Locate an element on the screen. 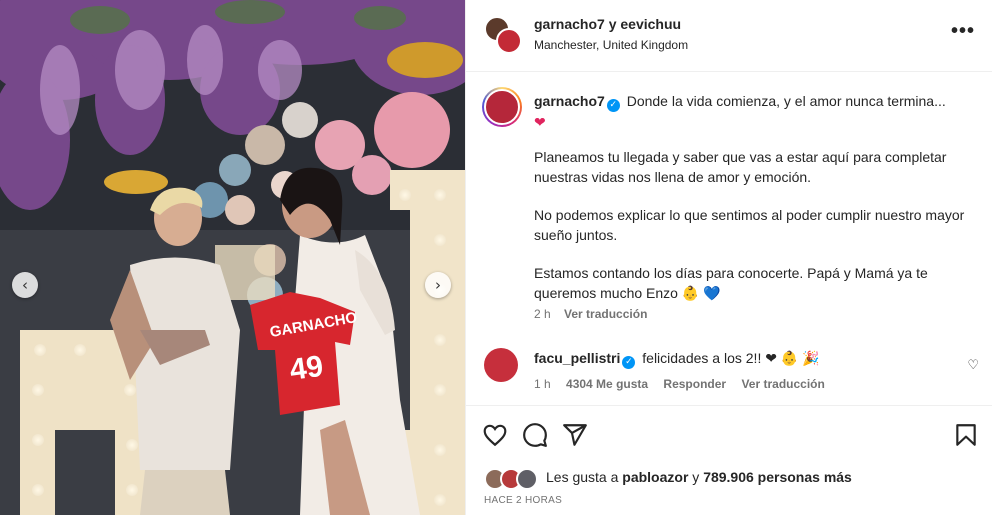 The width and height of the screenshot is (992, 515). blue-heart-emoji: 💙 is located at coordinates (712, 294).